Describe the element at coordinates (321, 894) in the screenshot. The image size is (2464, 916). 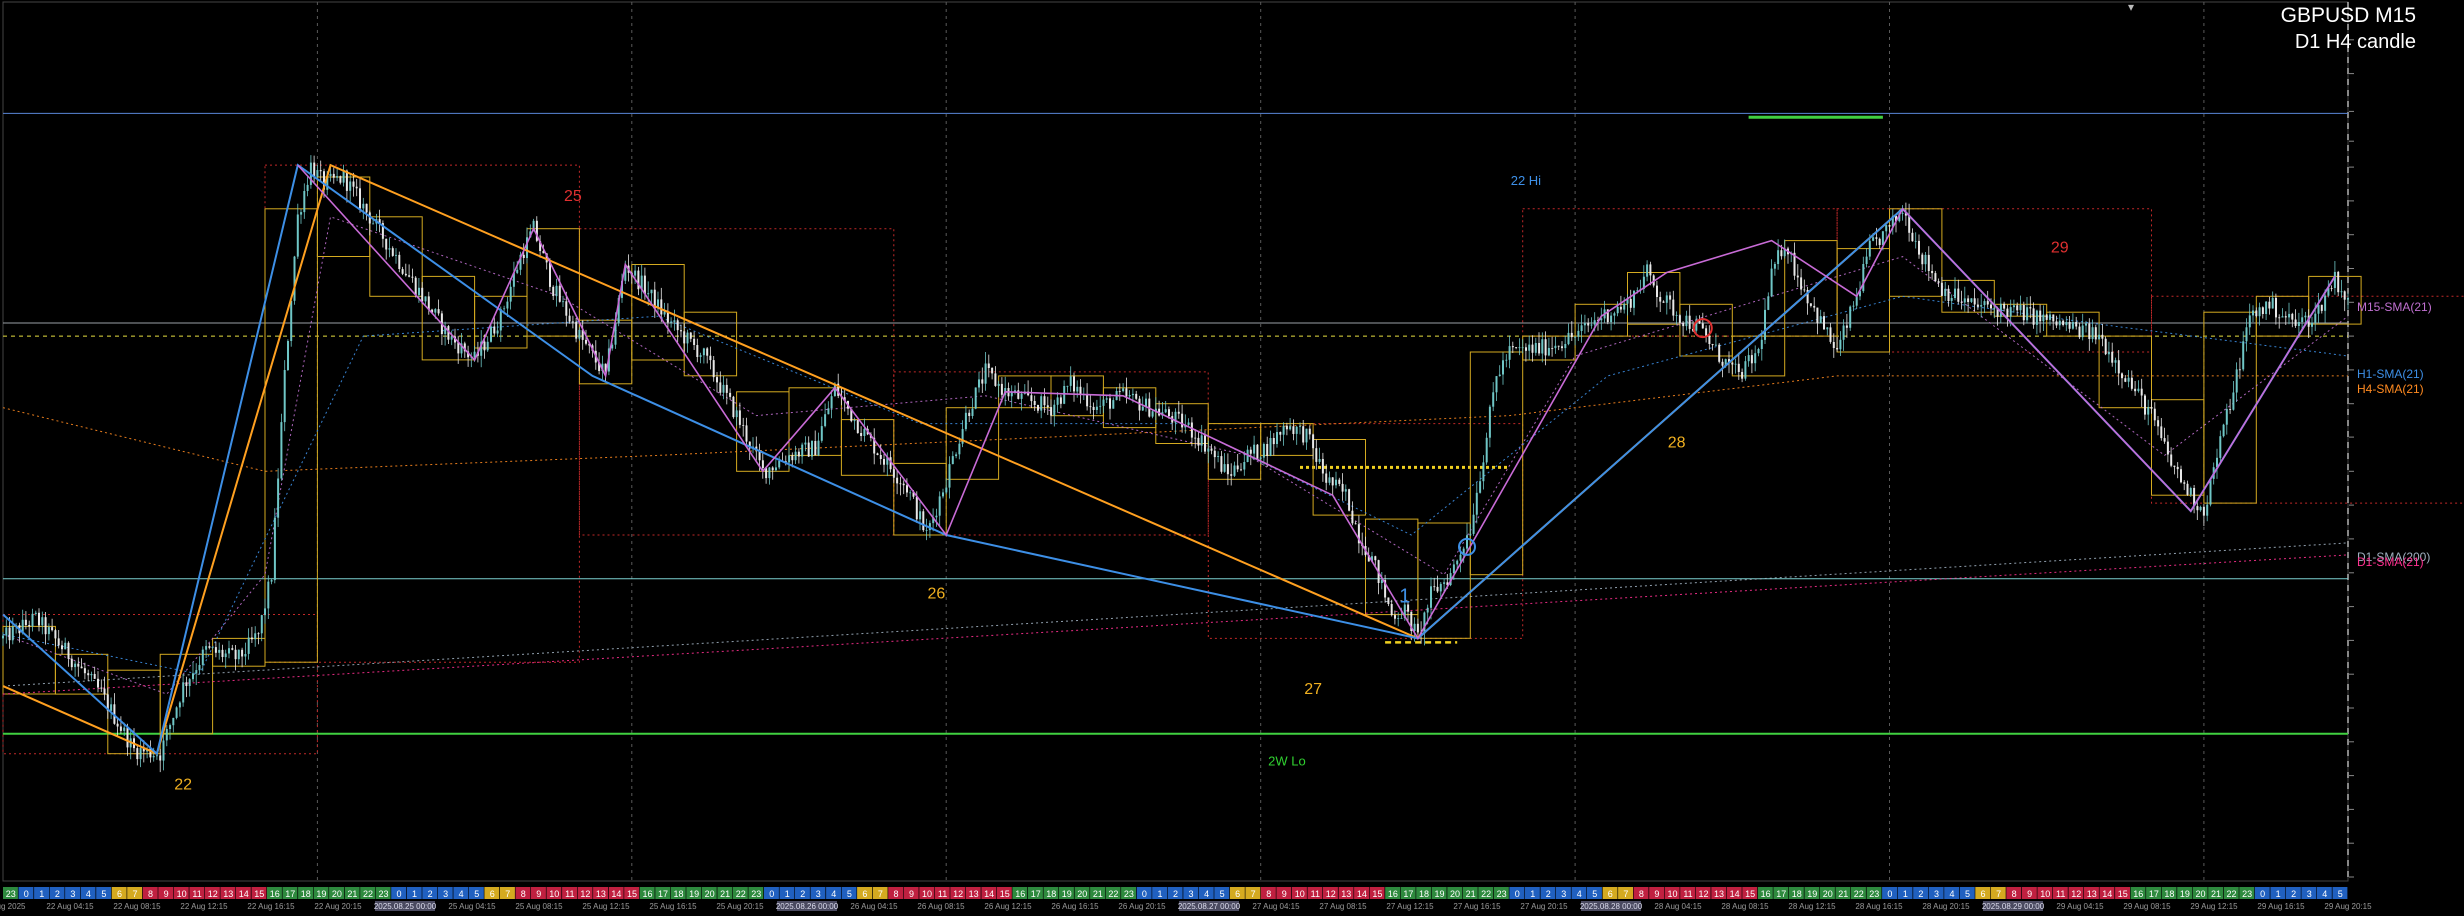
I see `session-hour-label: 19` at that location.